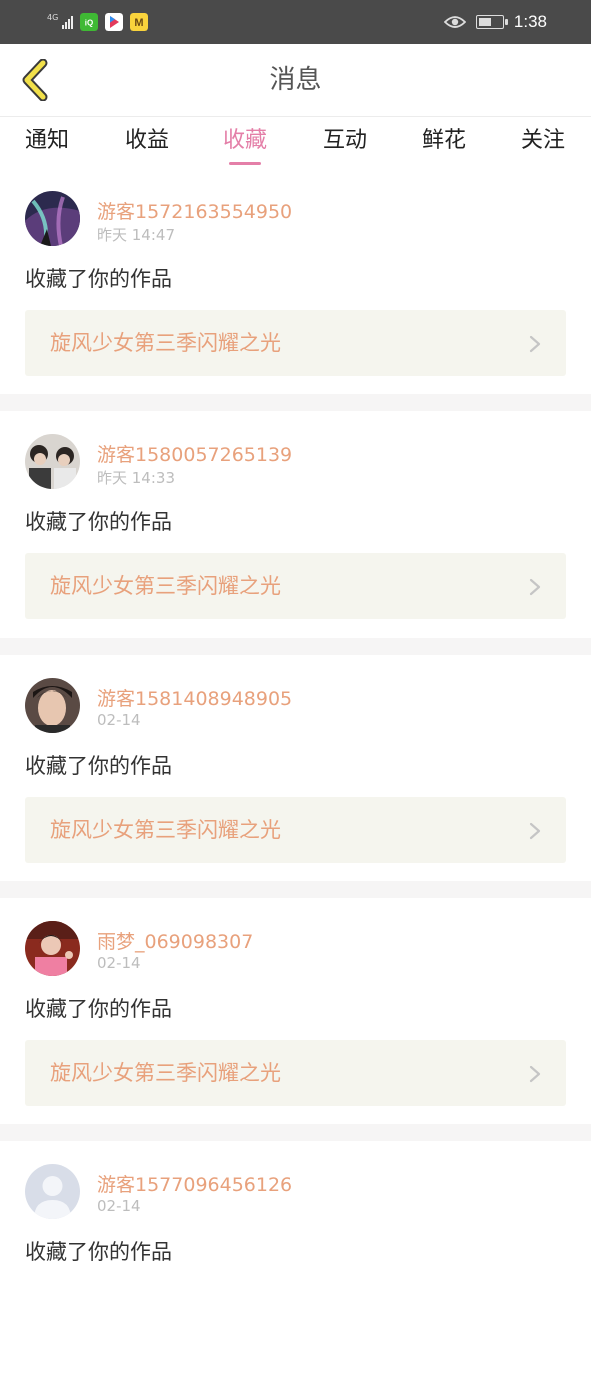 This screenshot has height=1374, width=591. I want to click on tab-earnings: 收益, so click(147, 142).